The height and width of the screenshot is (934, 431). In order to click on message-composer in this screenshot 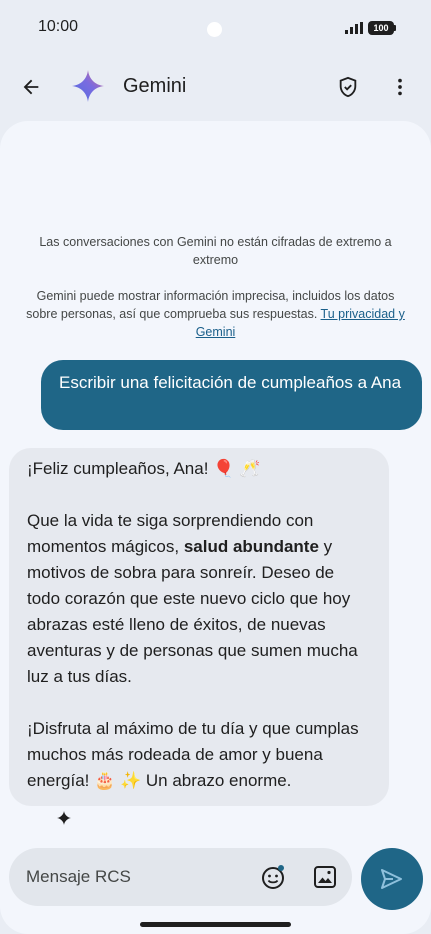, I will do `click(180, 877)`.